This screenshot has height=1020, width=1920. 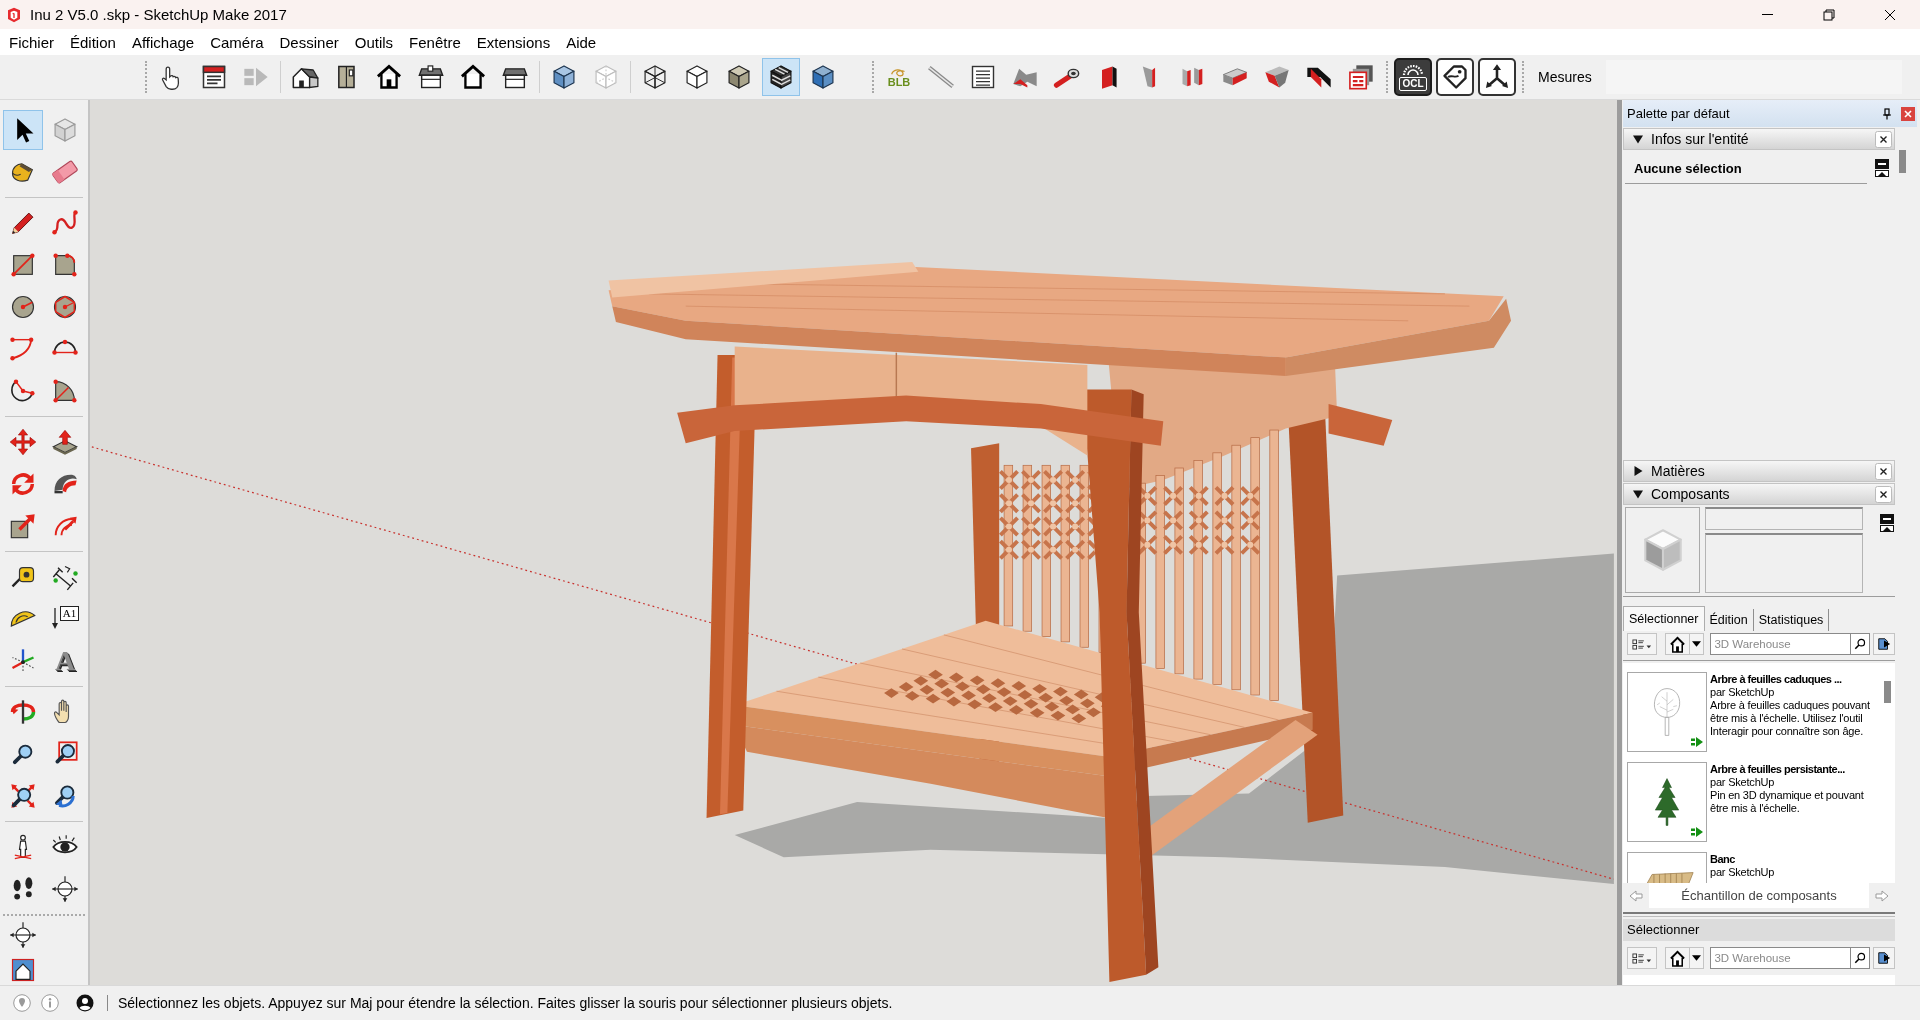 What do you see at coordinates (23, 796) in the screenshot?
I see `zoom-extents-icon` at bounding box center [23, 796].